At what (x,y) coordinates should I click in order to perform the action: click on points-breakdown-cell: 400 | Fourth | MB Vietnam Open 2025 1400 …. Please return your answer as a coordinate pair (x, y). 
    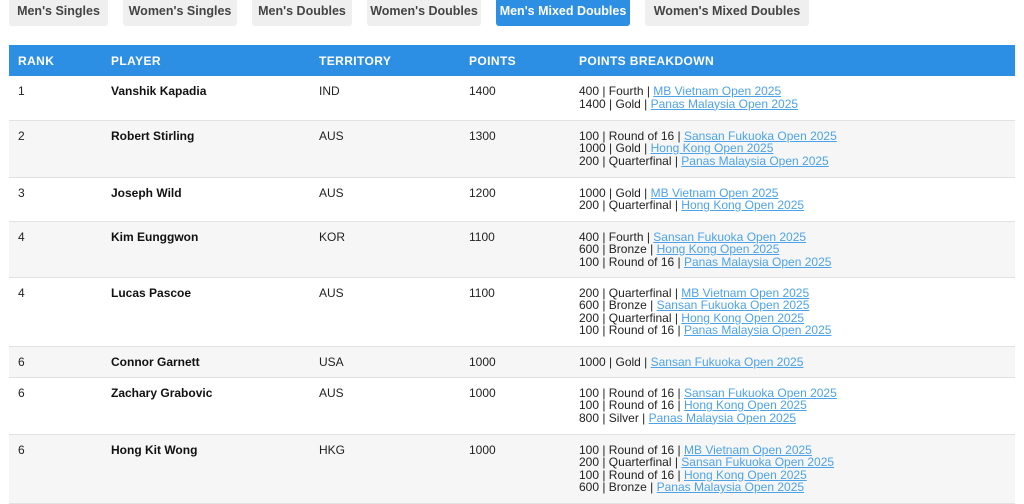
    Looking at the image, I should click on (792, 98).